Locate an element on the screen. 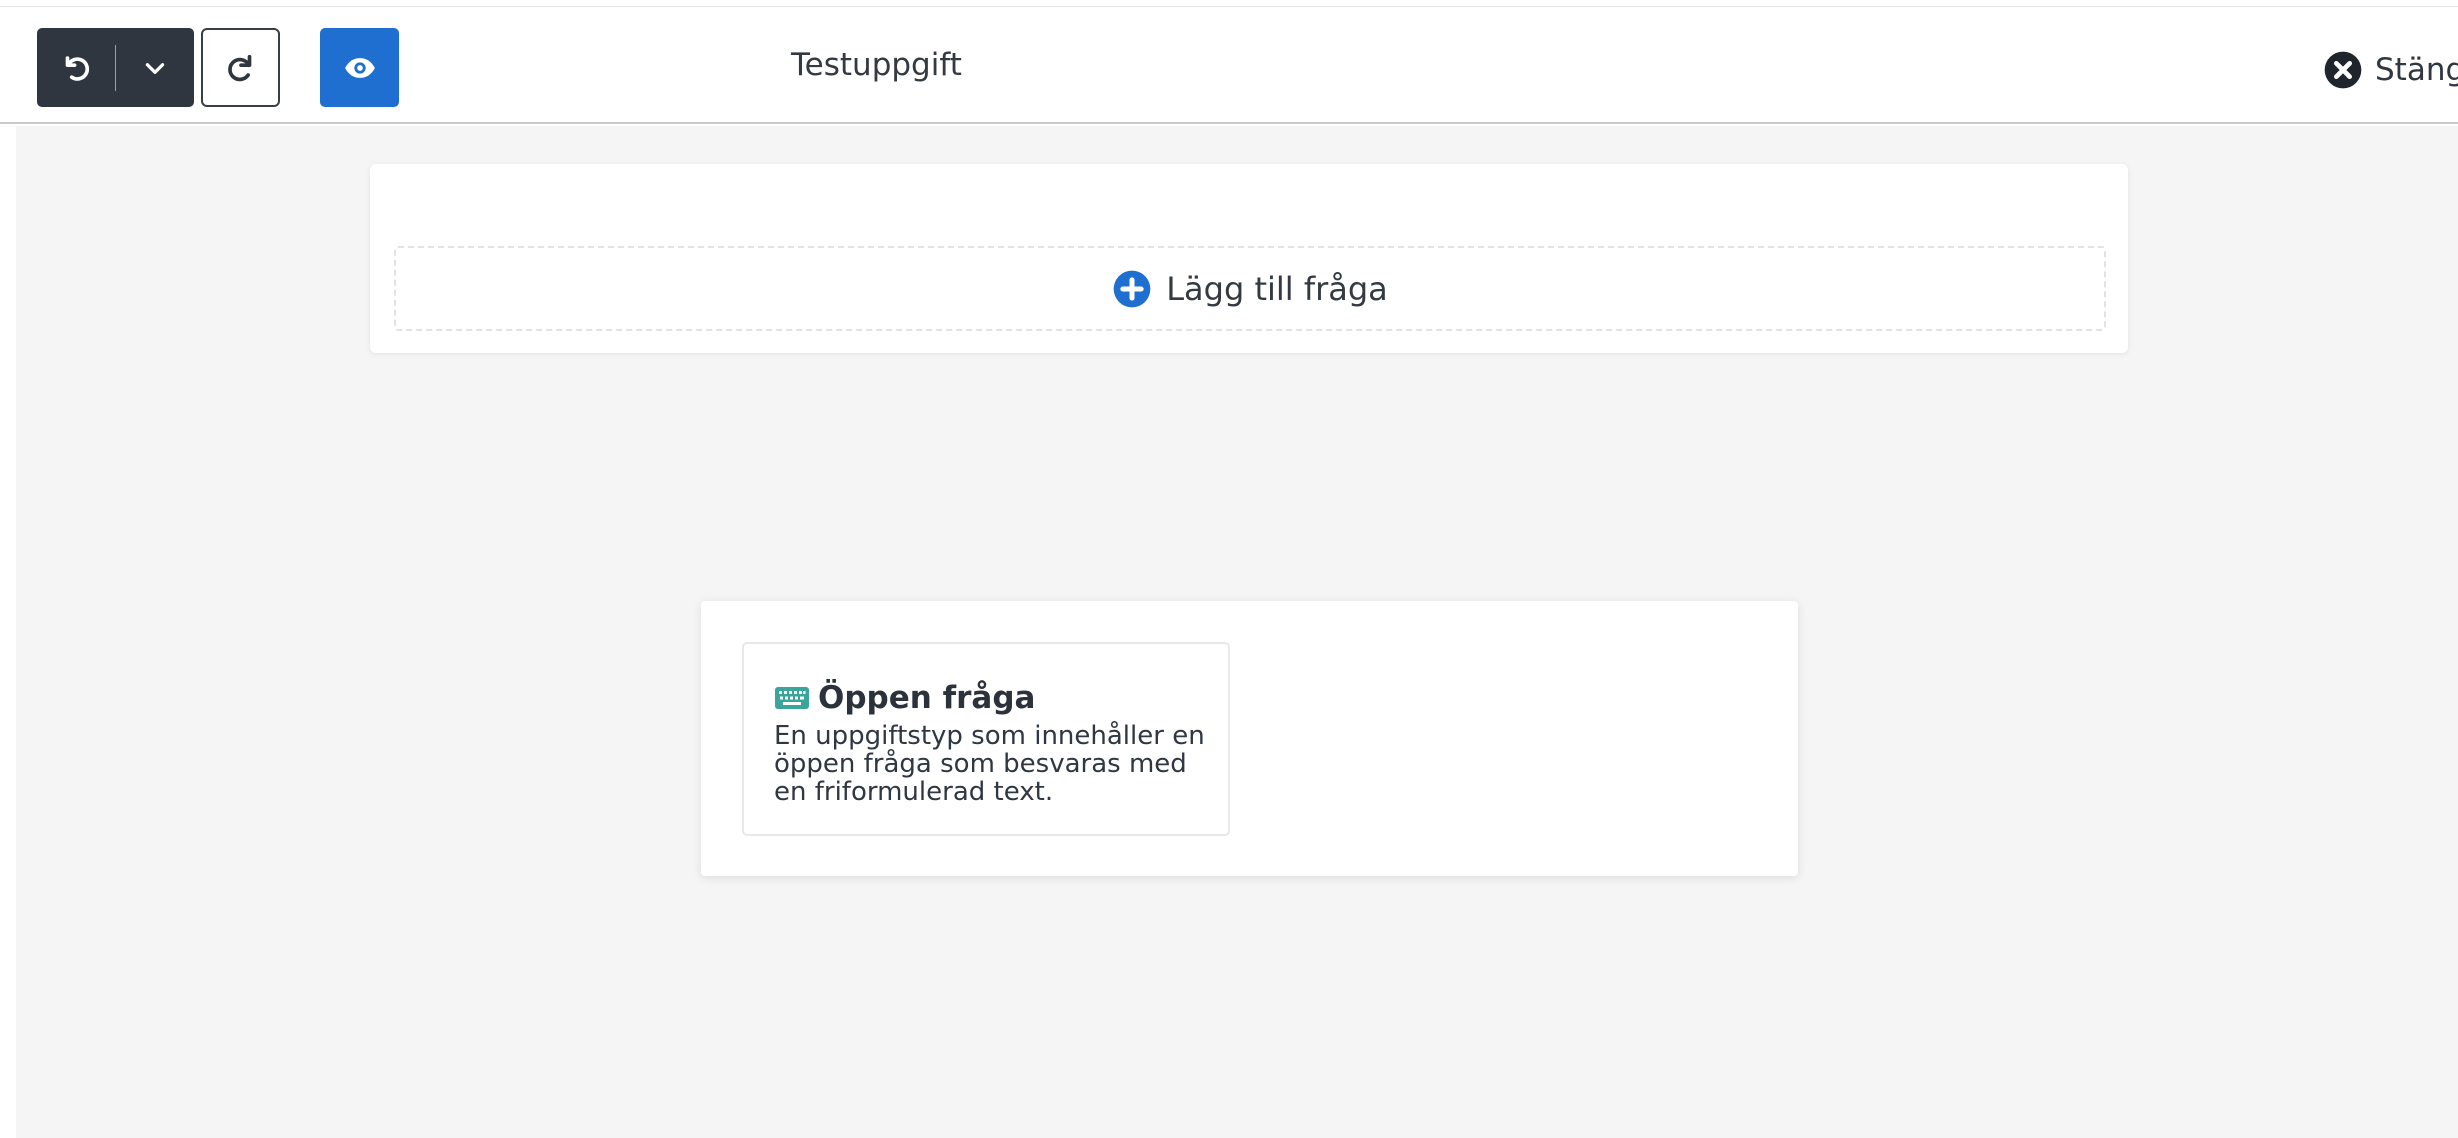 Image resolution: width=2458 pixels, height=1138 pixels. add-question-button: Lägg till fråga is located at coordinates (1250, 288).